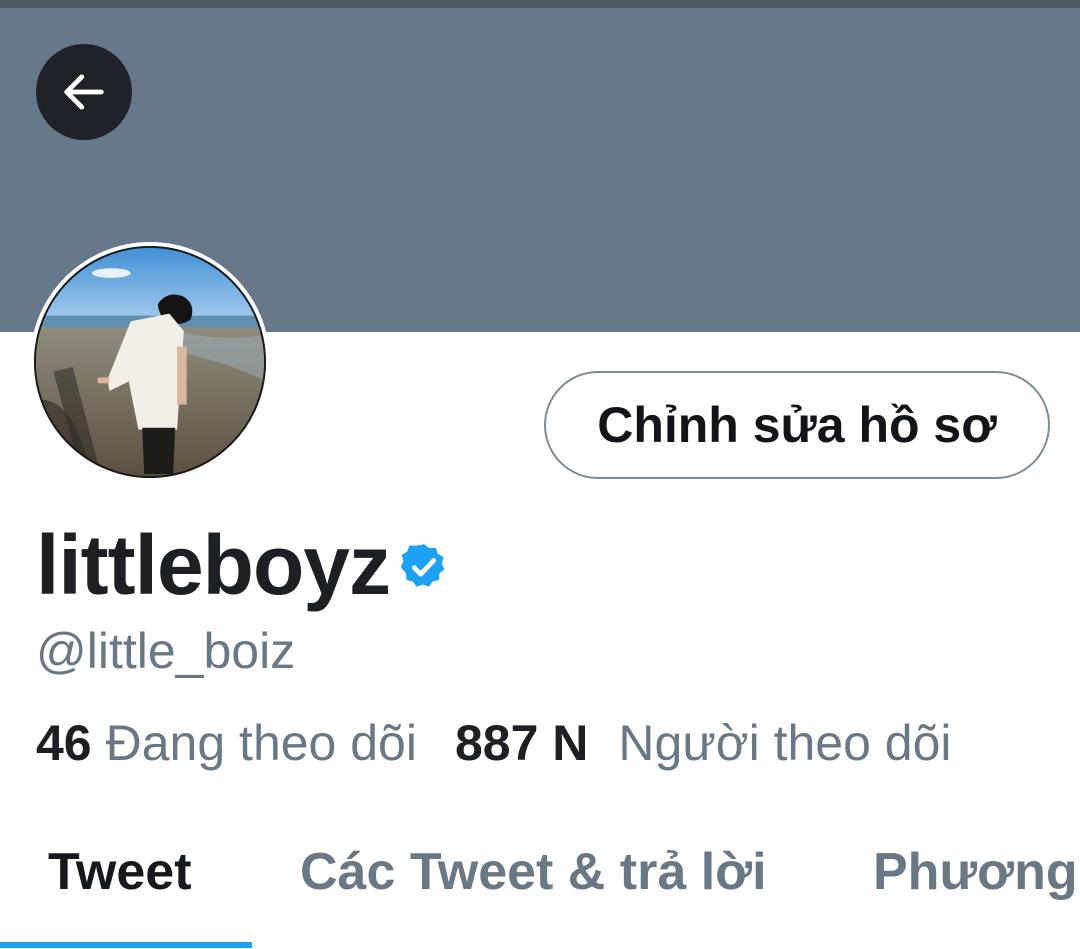  Describe the element at coordinates (797, 425) in the screenshot. I see `edit-profile-button: Chỉnh sửa hồ sơ` at that location.